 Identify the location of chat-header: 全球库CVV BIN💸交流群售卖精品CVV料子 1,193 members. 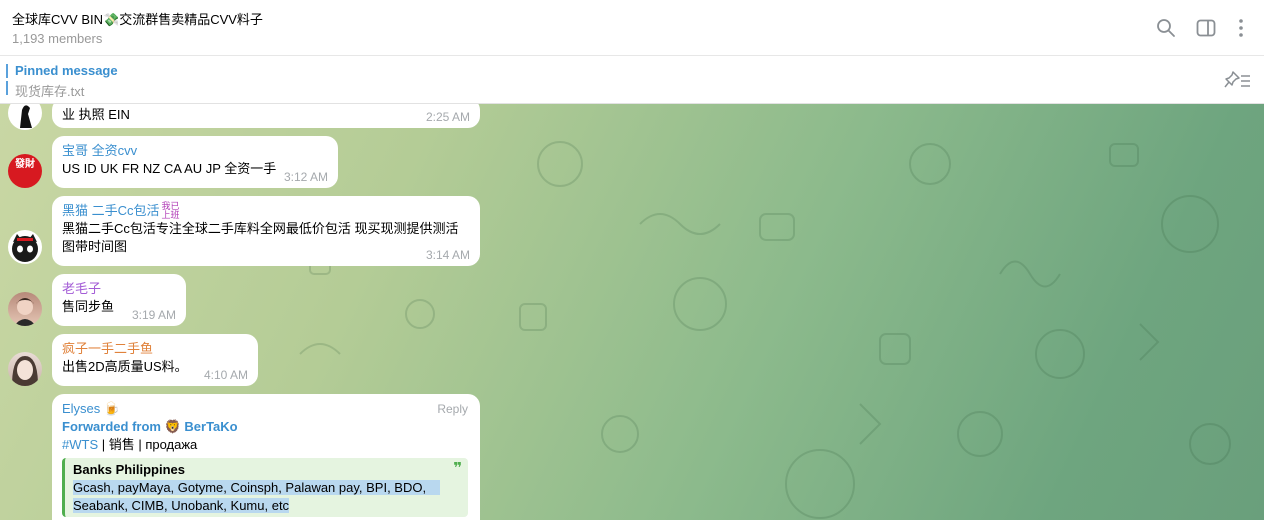
(632, 28).